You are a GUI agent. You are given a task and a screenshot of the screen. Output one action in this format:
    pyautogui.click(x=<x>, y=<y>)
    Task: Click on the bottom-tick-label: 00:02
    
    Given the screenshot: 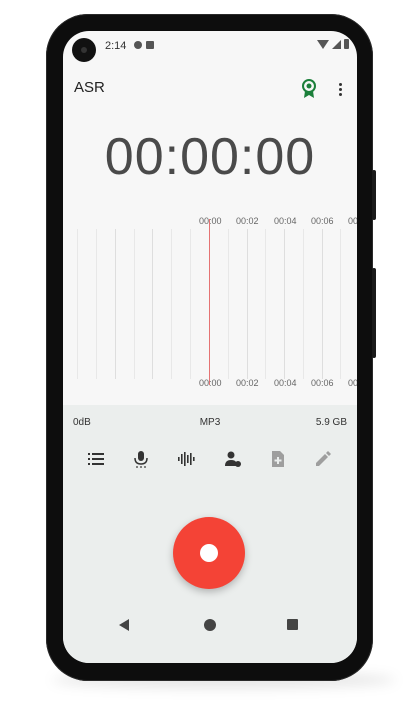 What is the action you would take?
    pyautogui.click(x=247, y=383)
    